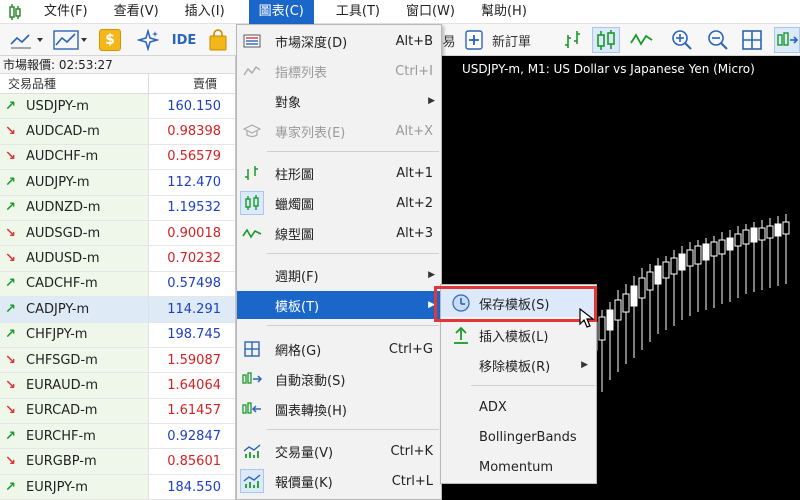 The height and width of the screenshot is (500, 800). Describe the element at coordinates (358, 12) in the screenshot. I see `menu-tools: 工具(T)` at that location.